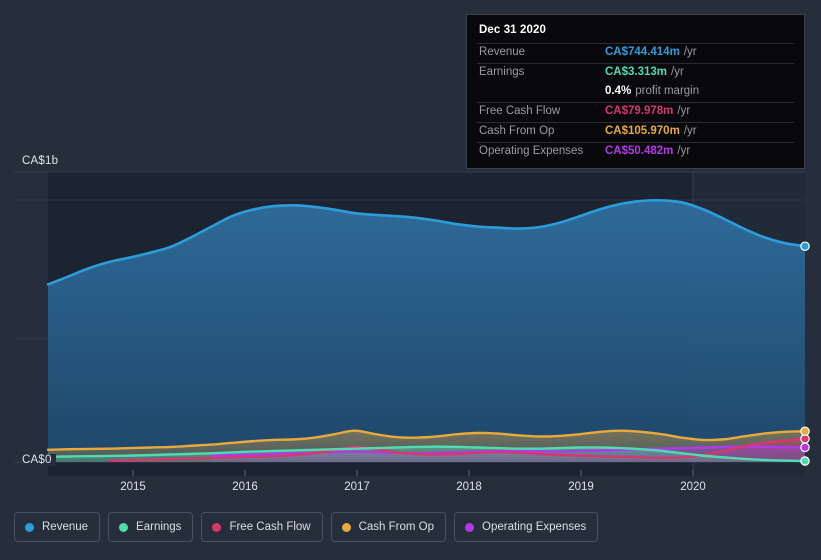 The image size is (821, 560). Describe the element at coordinates (517, 131) in the screenshot. I see `tooltip-row-label: Cash From Op` at that location.